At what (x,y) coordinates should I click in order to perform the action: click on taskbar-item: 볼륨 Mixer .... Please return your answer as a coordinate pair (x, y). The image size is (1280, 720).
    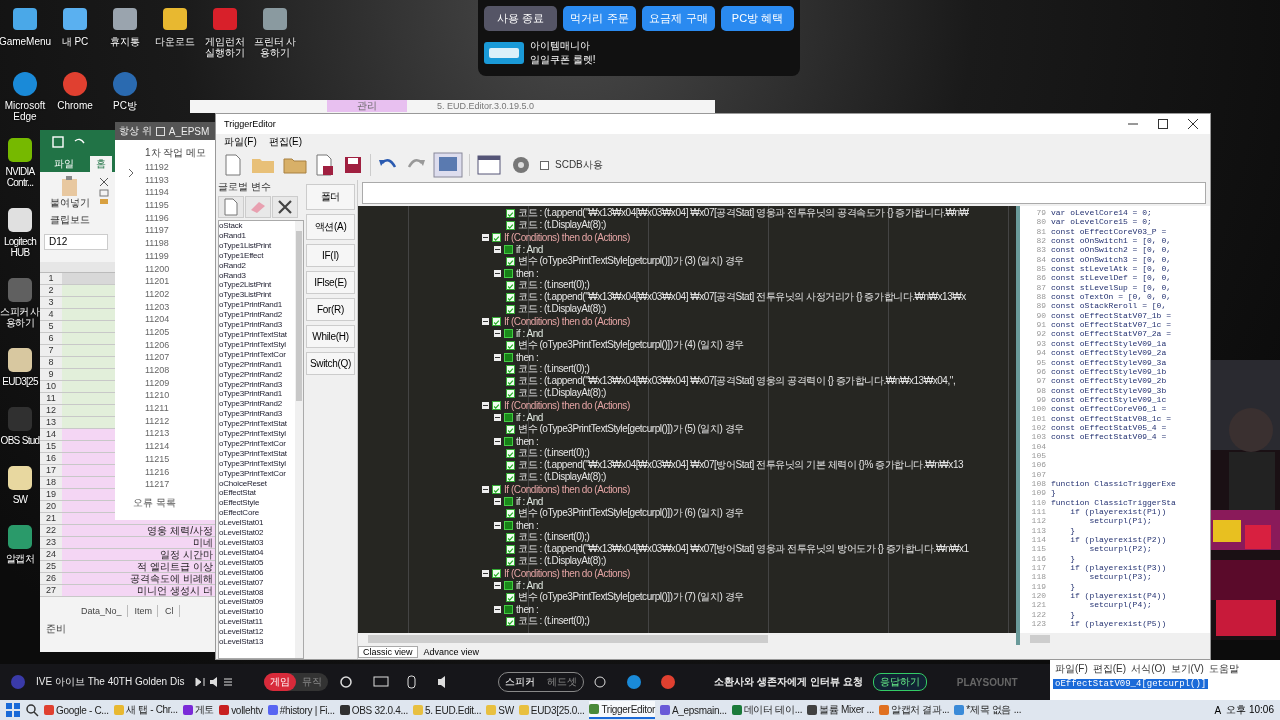
    Looking at the image, I should click on (840, 710).